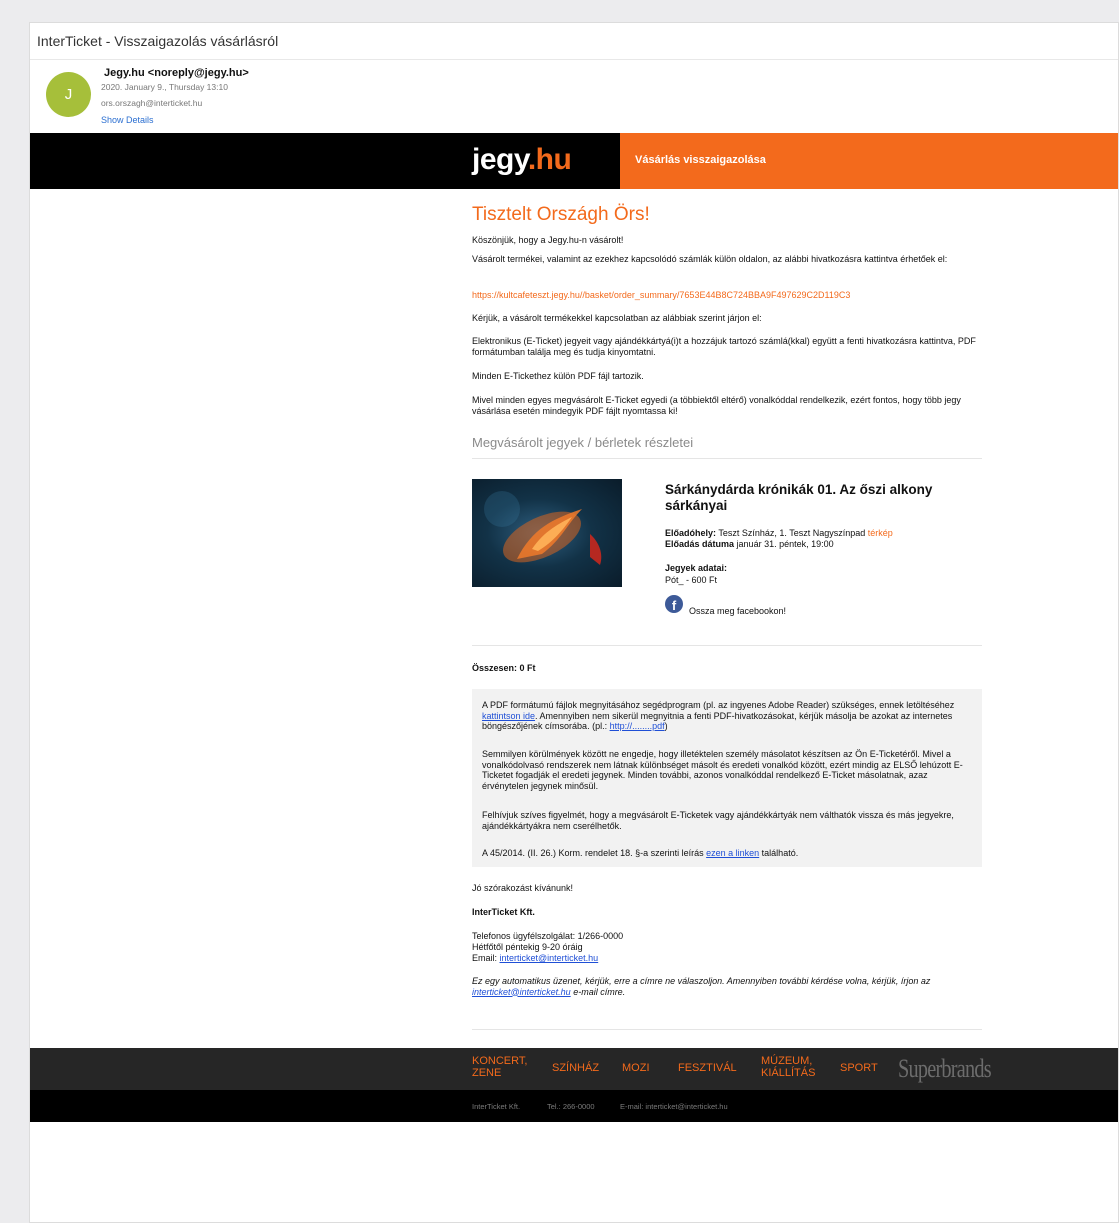  Describe the element at coordinates (637, 726) in the screenshot. I see `example-pdf-link: http://........pdf` at that location.